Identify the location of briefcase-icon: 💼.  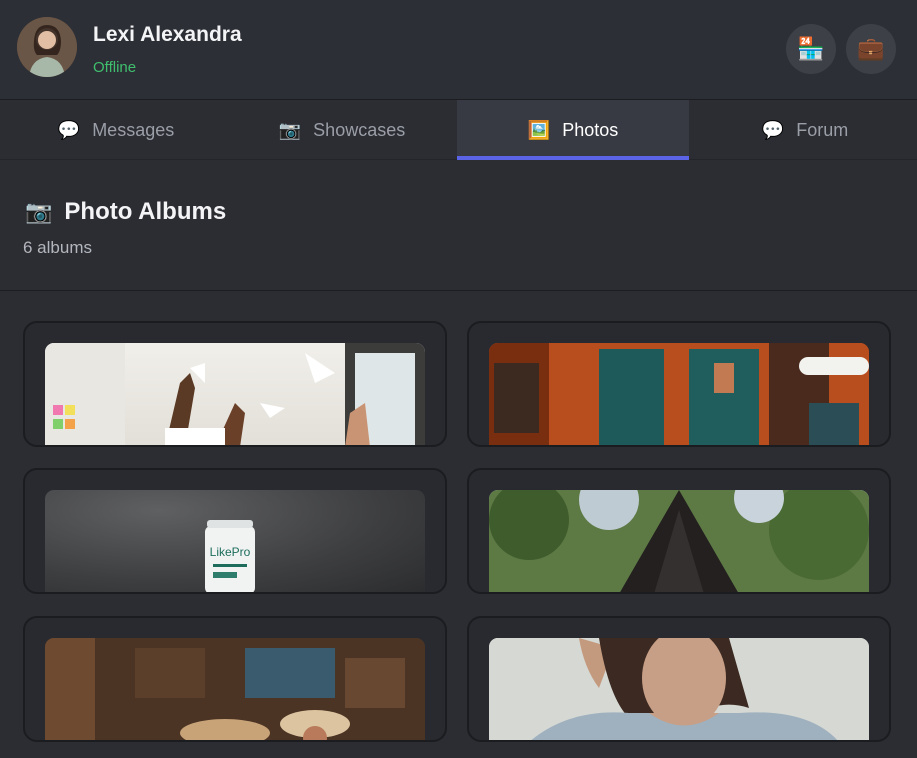
(871, 48).